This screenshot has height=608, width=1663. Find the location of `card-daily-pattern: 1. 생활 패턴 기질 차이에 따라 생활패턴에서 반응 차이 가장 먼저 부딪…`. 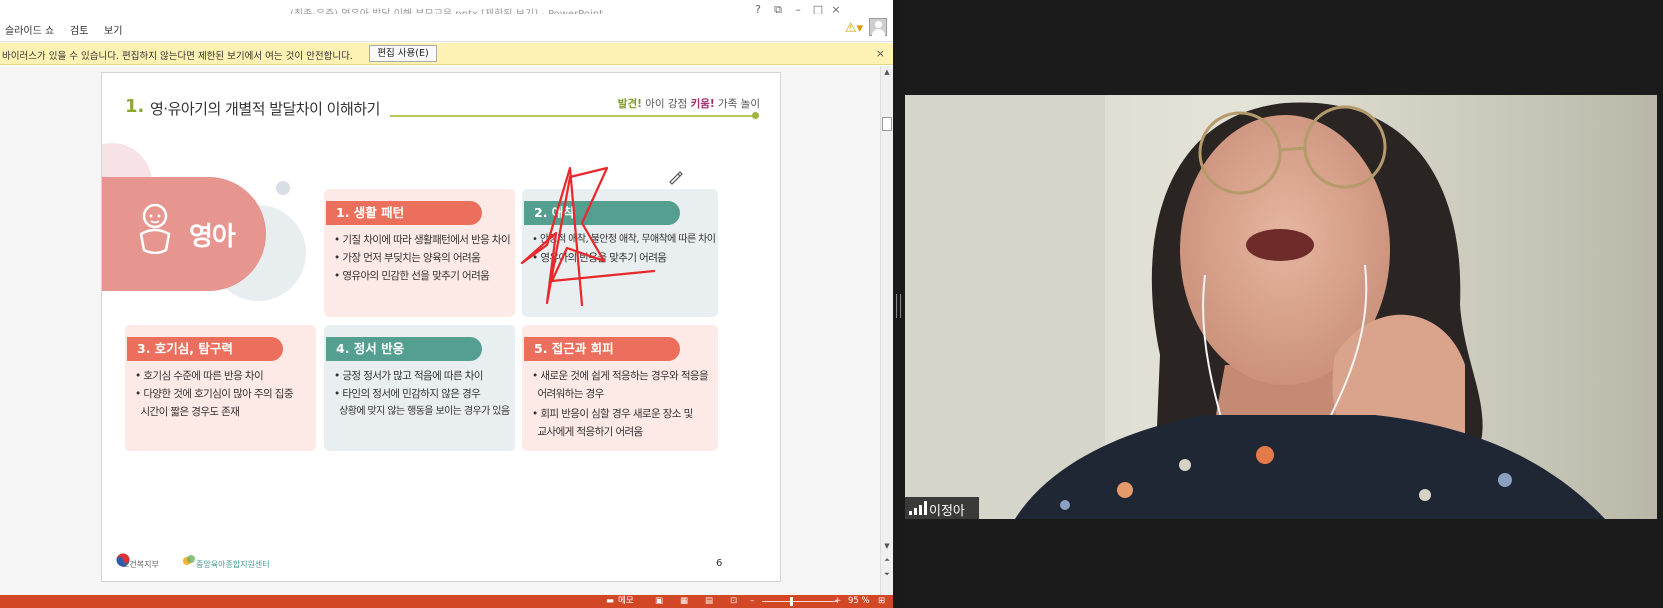

card-daily-pattern: 1. 생활 패턴 기질 차이에 따라 생활패턴에서 반응 차이 가장 먼저 부딪… is located at coordinates (419, 253).